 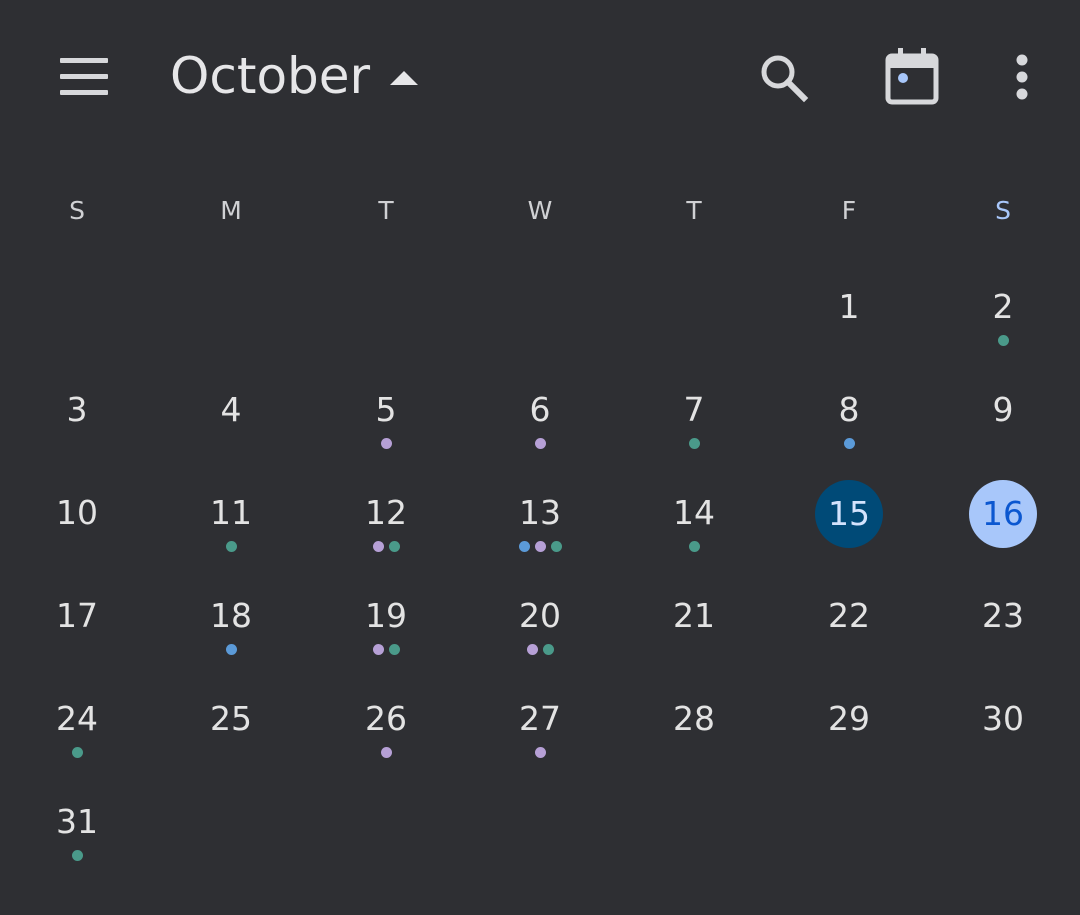 What do you see at coordinates (231, 744) in the screenshot?
I see `day-cell-25: 25` at bounding box center [231, 744].